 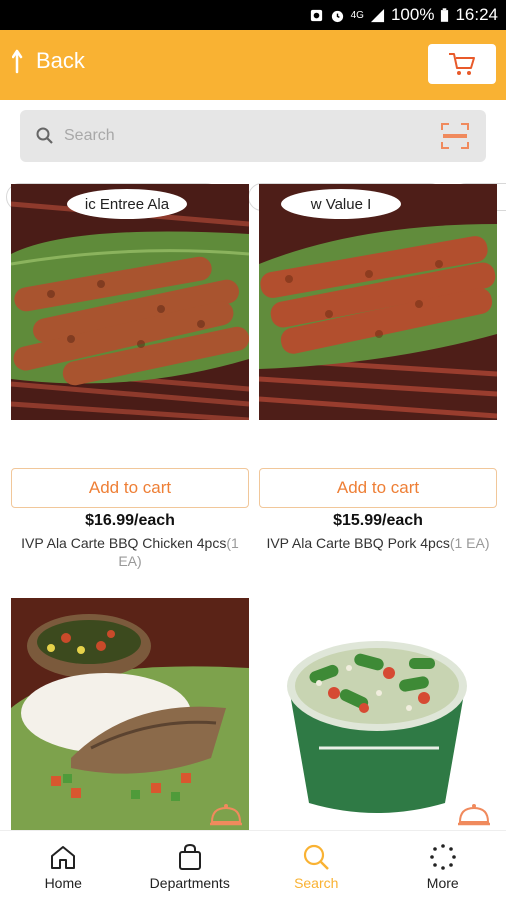 I want to click on status-bar: 4G 100% 16:24, so click(x=253, y=15).